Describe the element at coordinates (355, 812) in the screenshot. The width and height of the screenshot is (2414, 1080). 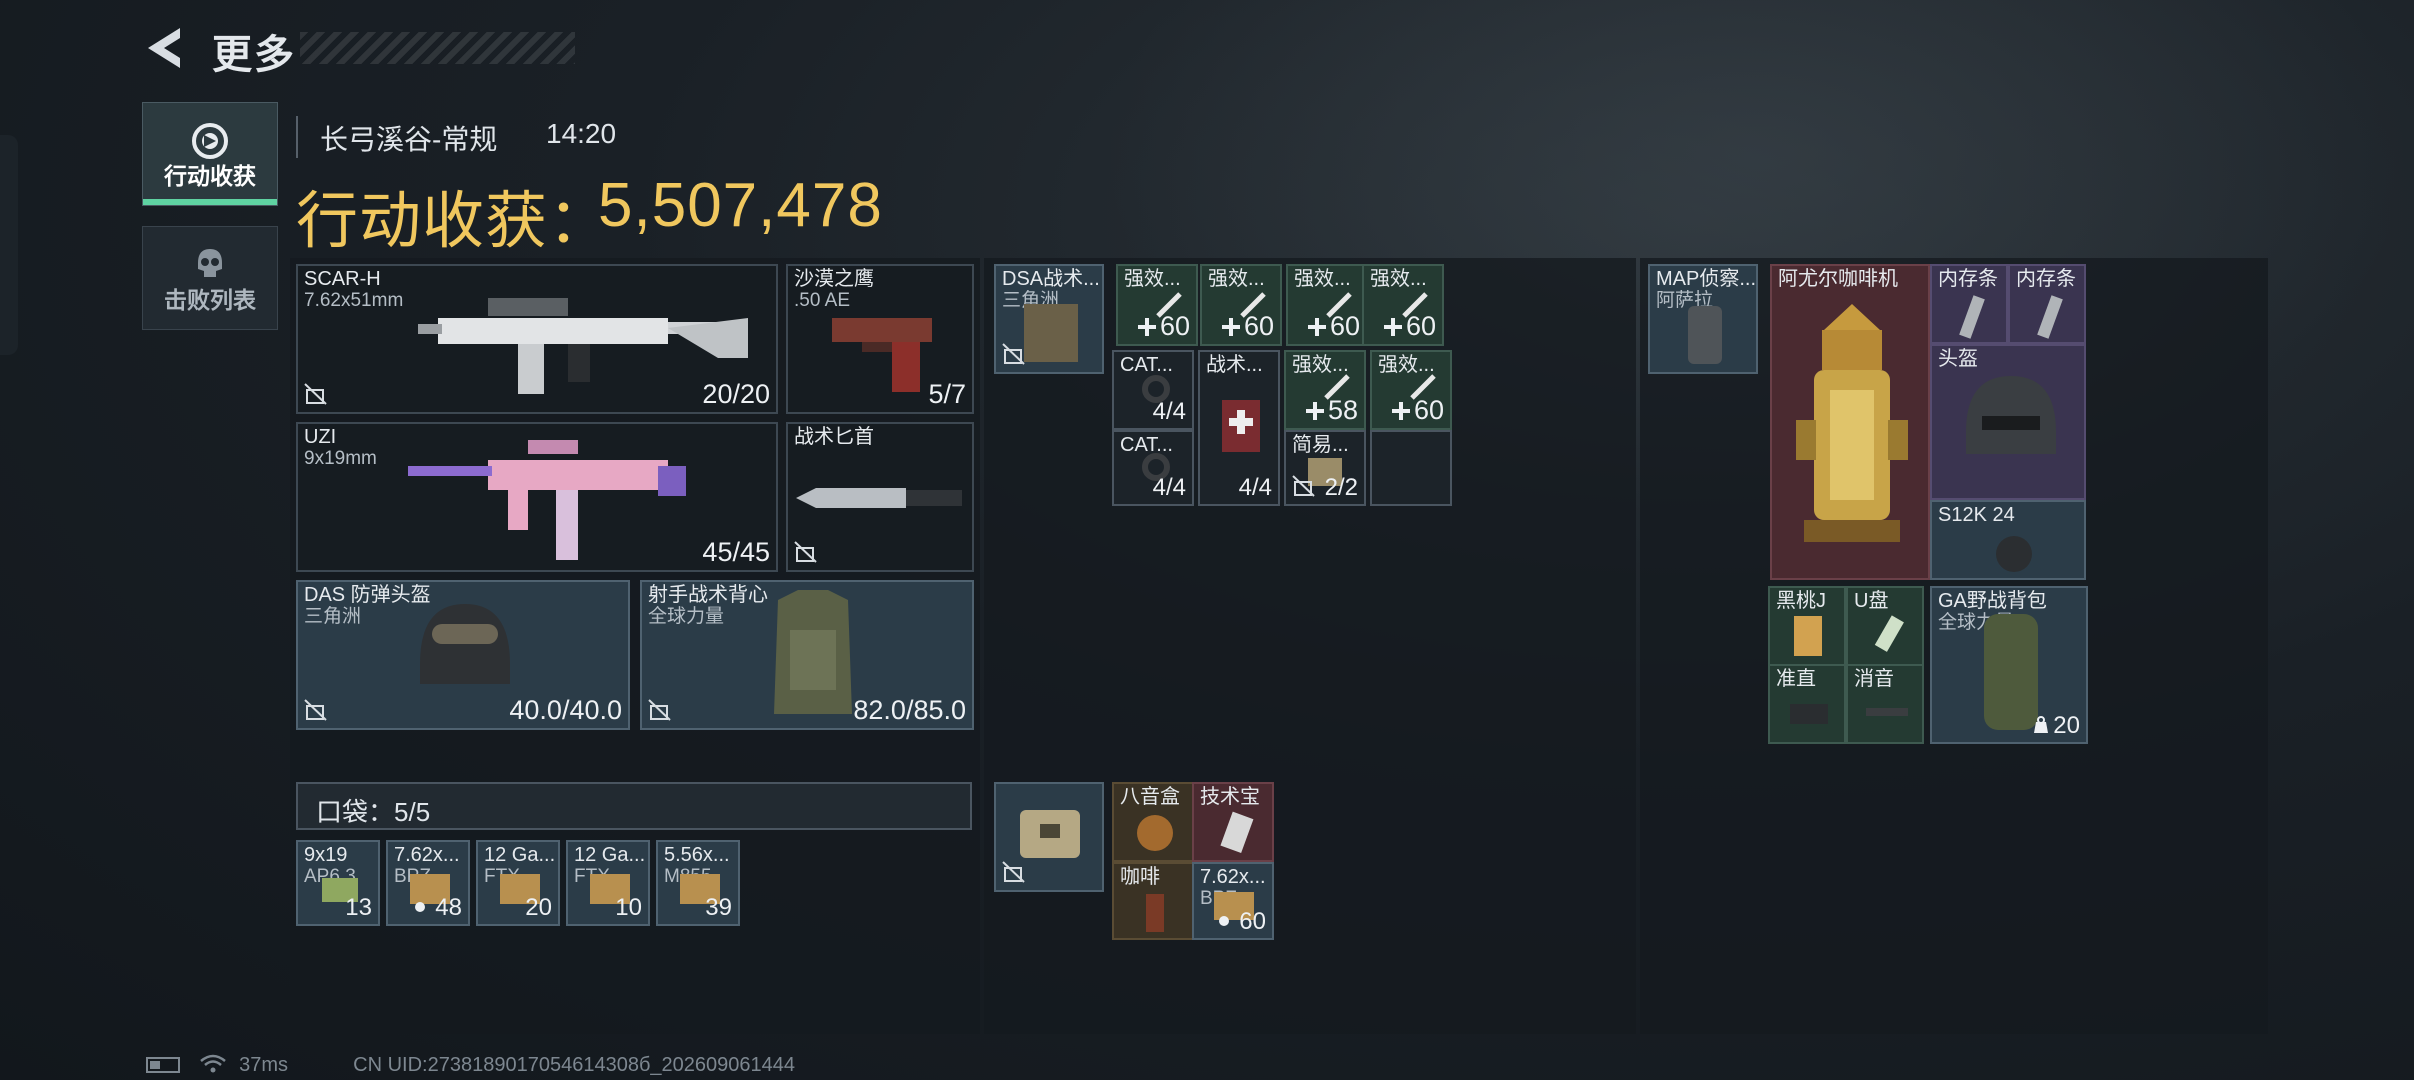
I see `pocket-label: 口袋：` at that location.